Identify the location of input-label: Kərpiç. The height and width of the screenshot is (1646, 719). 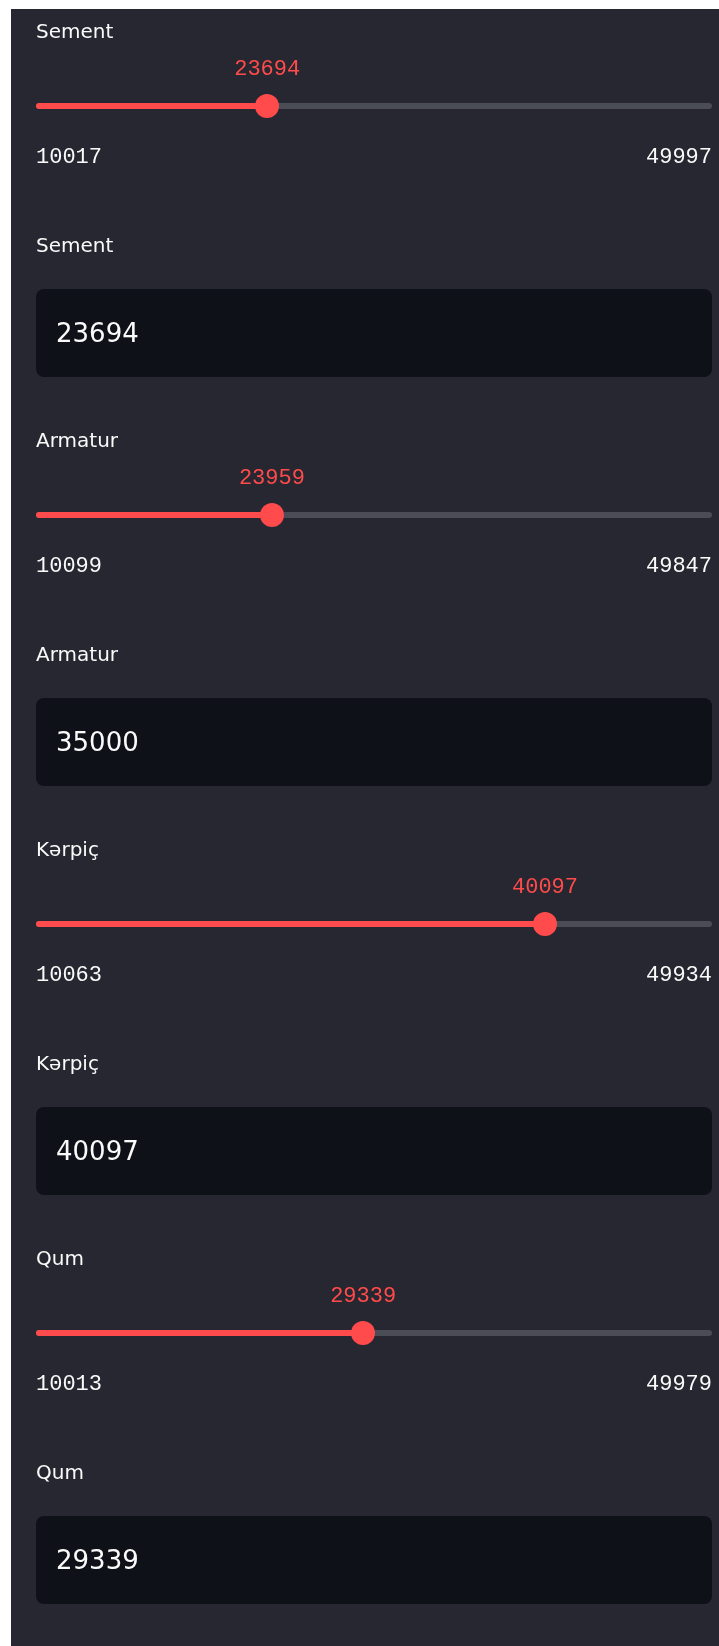
(67, 1063).